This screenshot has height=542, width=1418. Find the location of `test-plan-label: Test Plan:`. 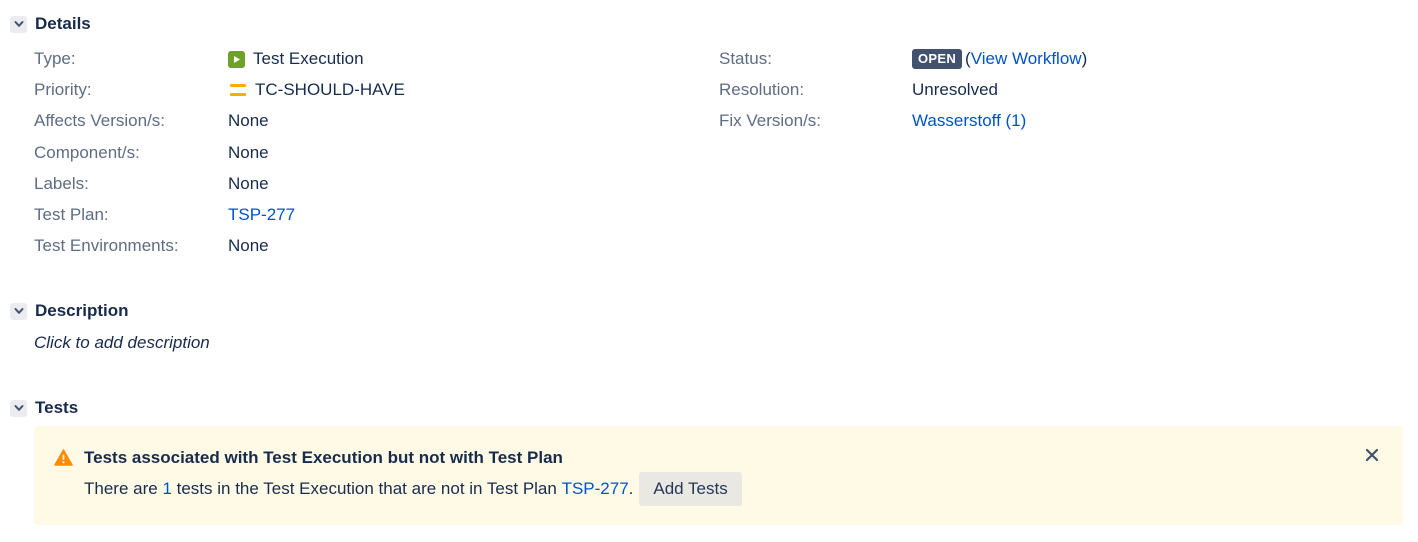

test-plan-label: Test Plan: is located at coordinates (71, 214).